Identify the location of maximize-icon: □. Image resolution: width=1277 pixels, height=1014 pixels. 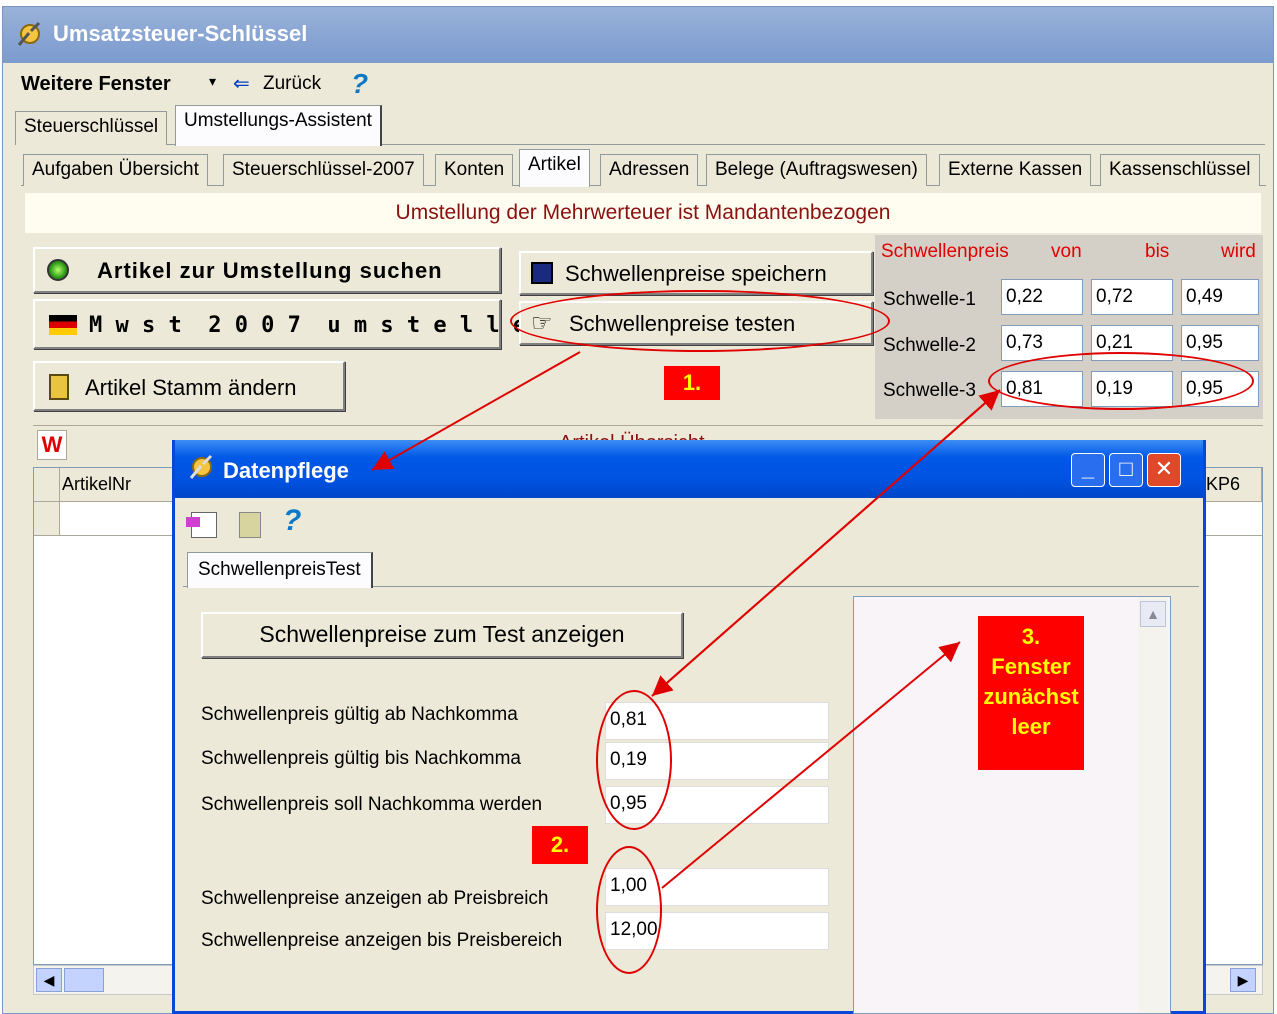
(1126, 470).